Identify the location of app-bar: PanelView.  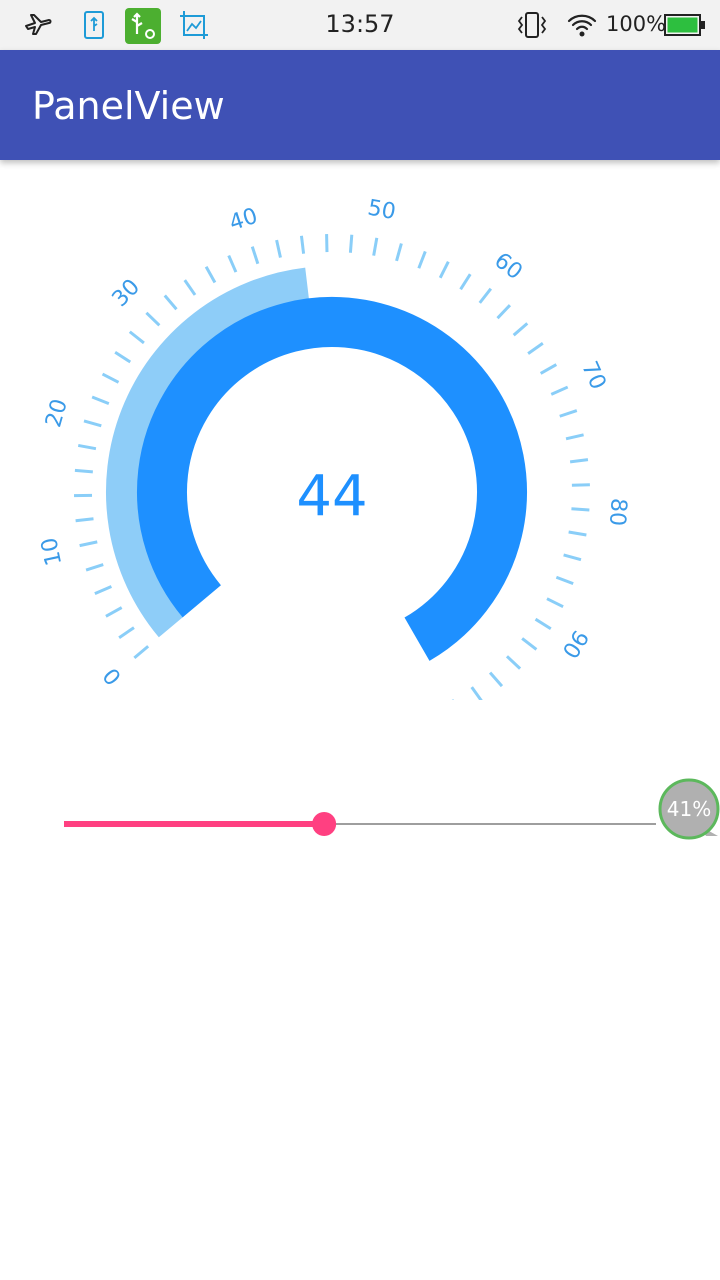
(360, 105).